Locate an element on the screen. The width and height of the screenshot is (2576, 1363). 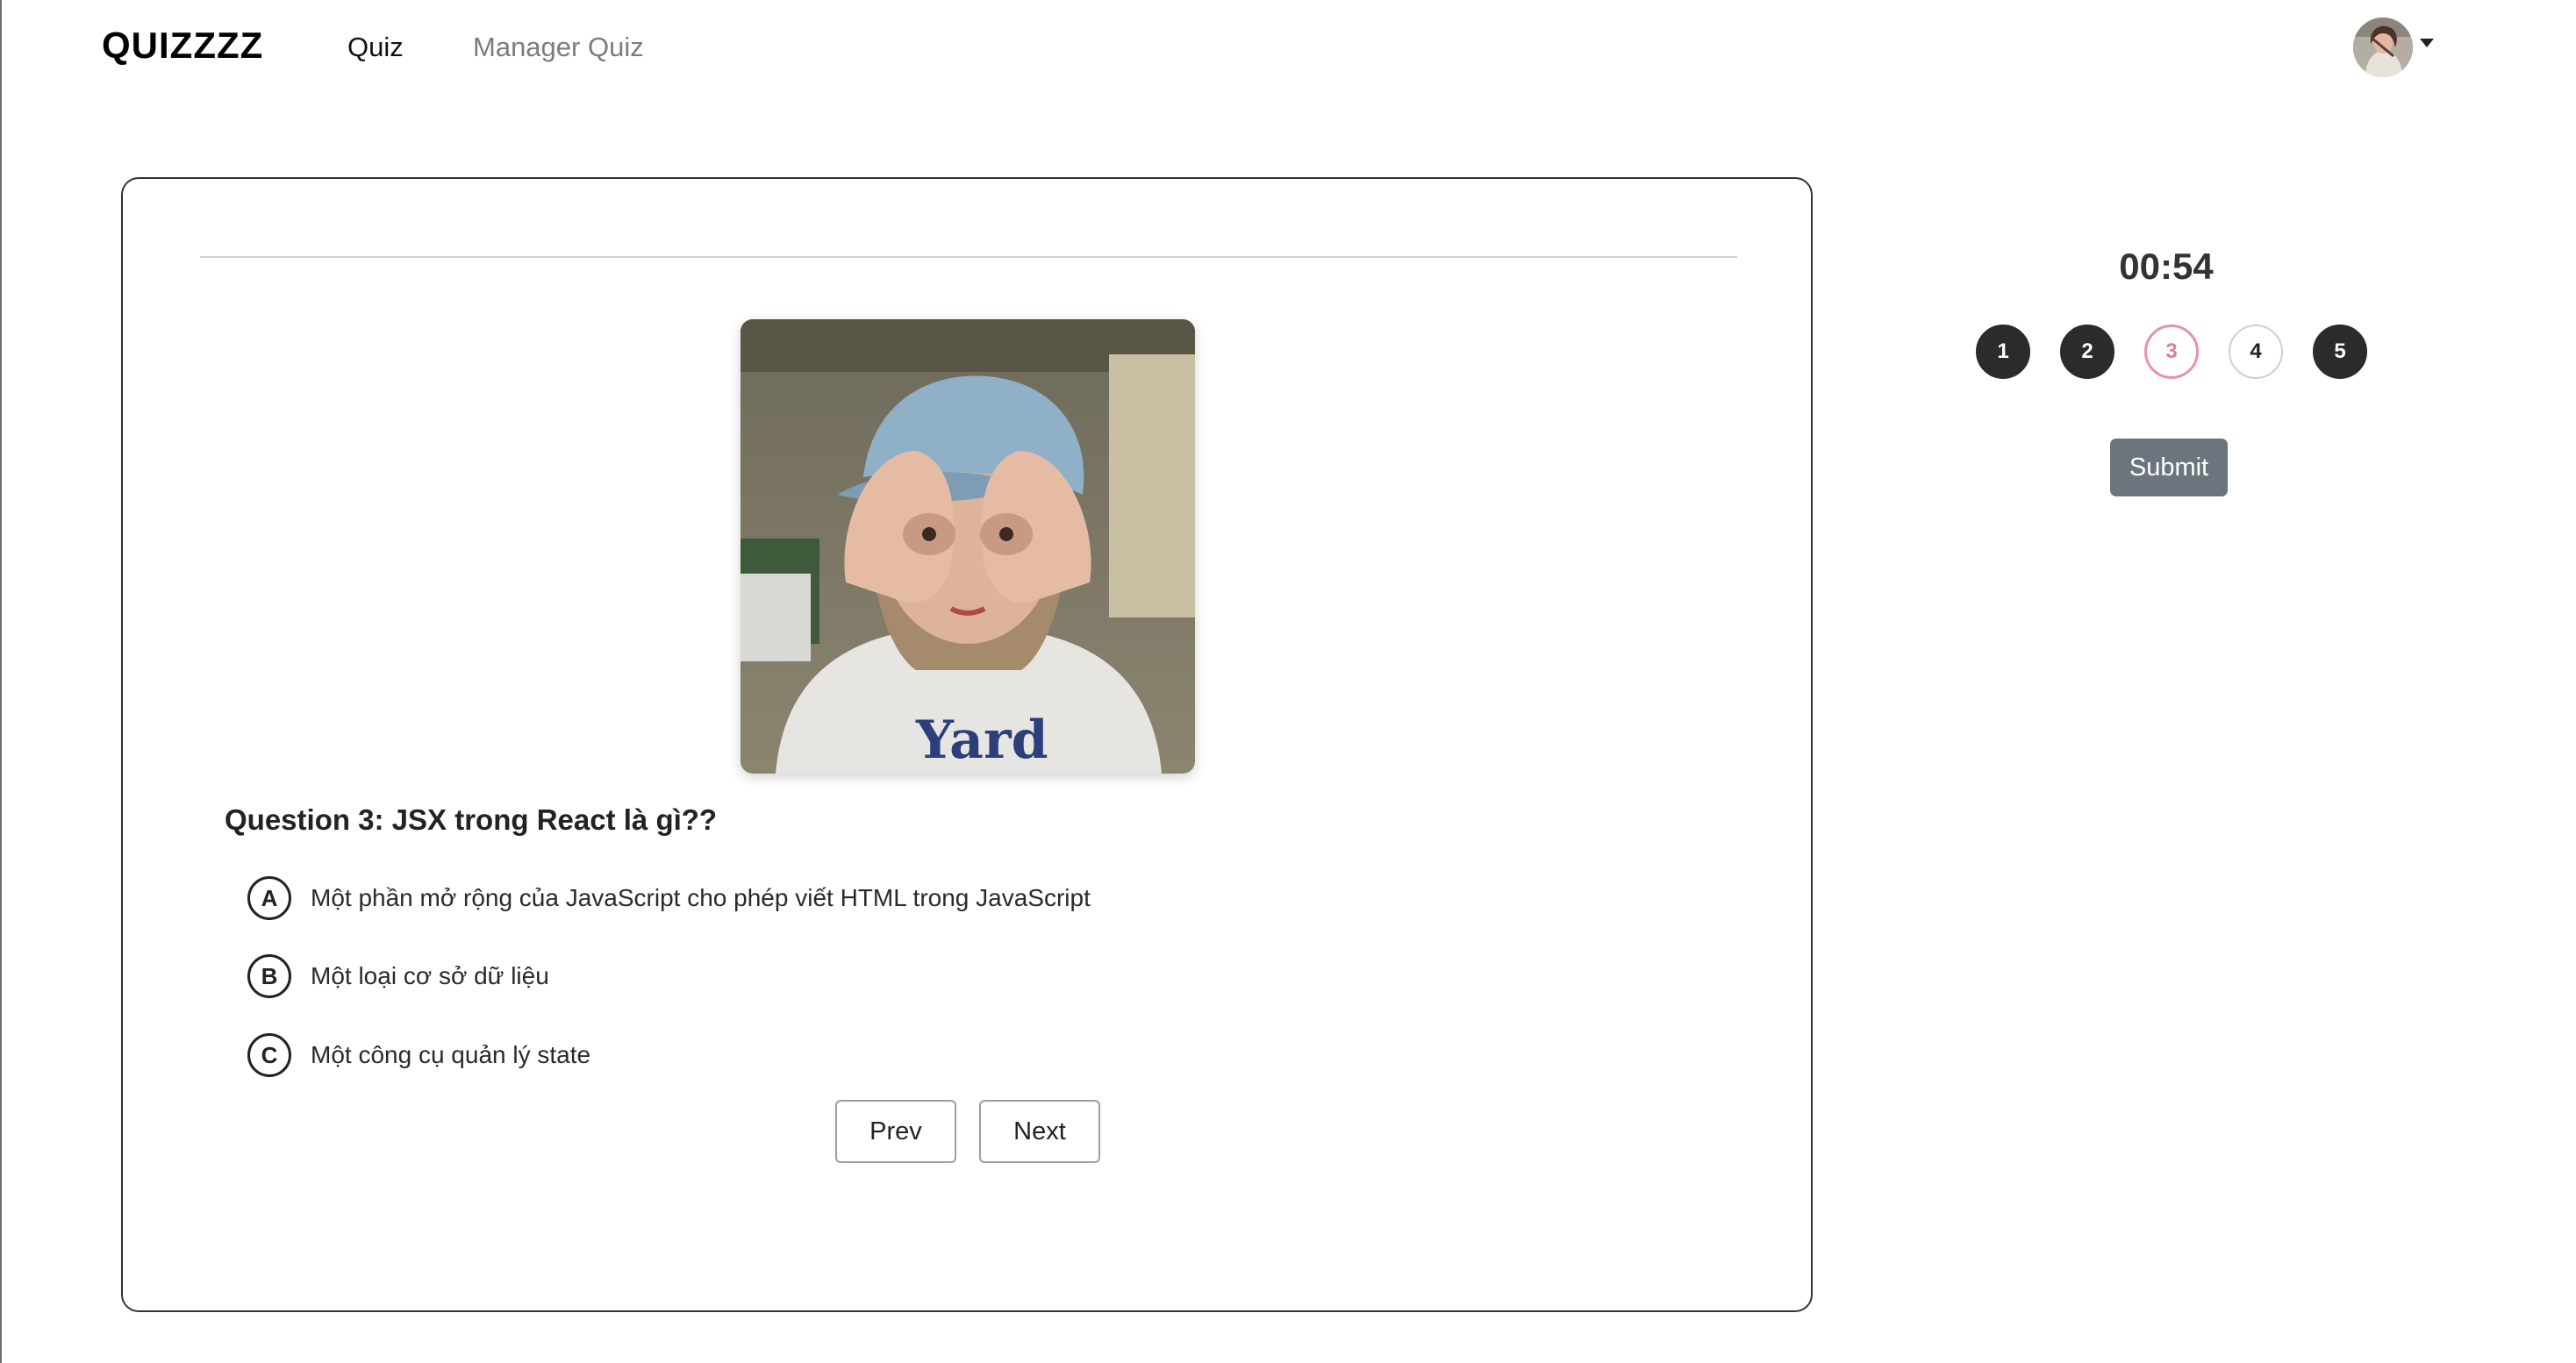
question-photo: Yard is located at coordinates (968, 546).